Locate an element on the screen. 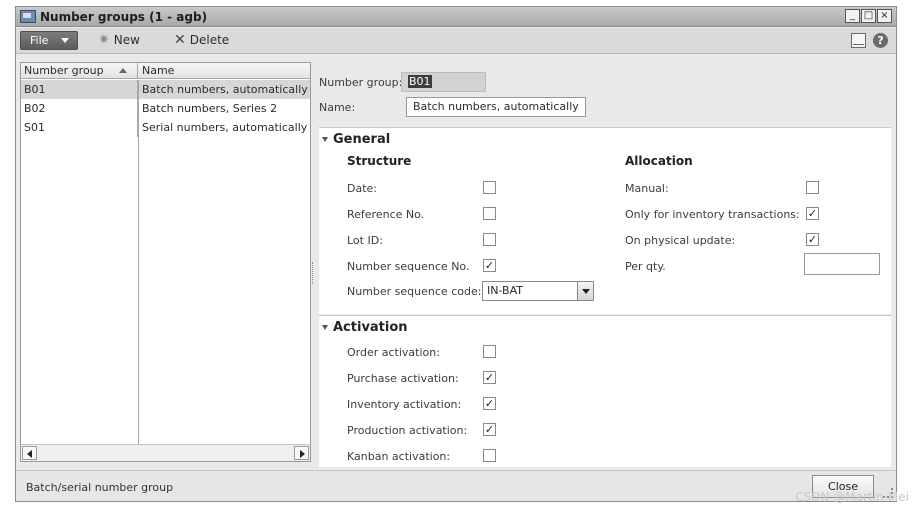 This screenshot has width=915, height=516. column-divider is located at coordinates (138, 262).